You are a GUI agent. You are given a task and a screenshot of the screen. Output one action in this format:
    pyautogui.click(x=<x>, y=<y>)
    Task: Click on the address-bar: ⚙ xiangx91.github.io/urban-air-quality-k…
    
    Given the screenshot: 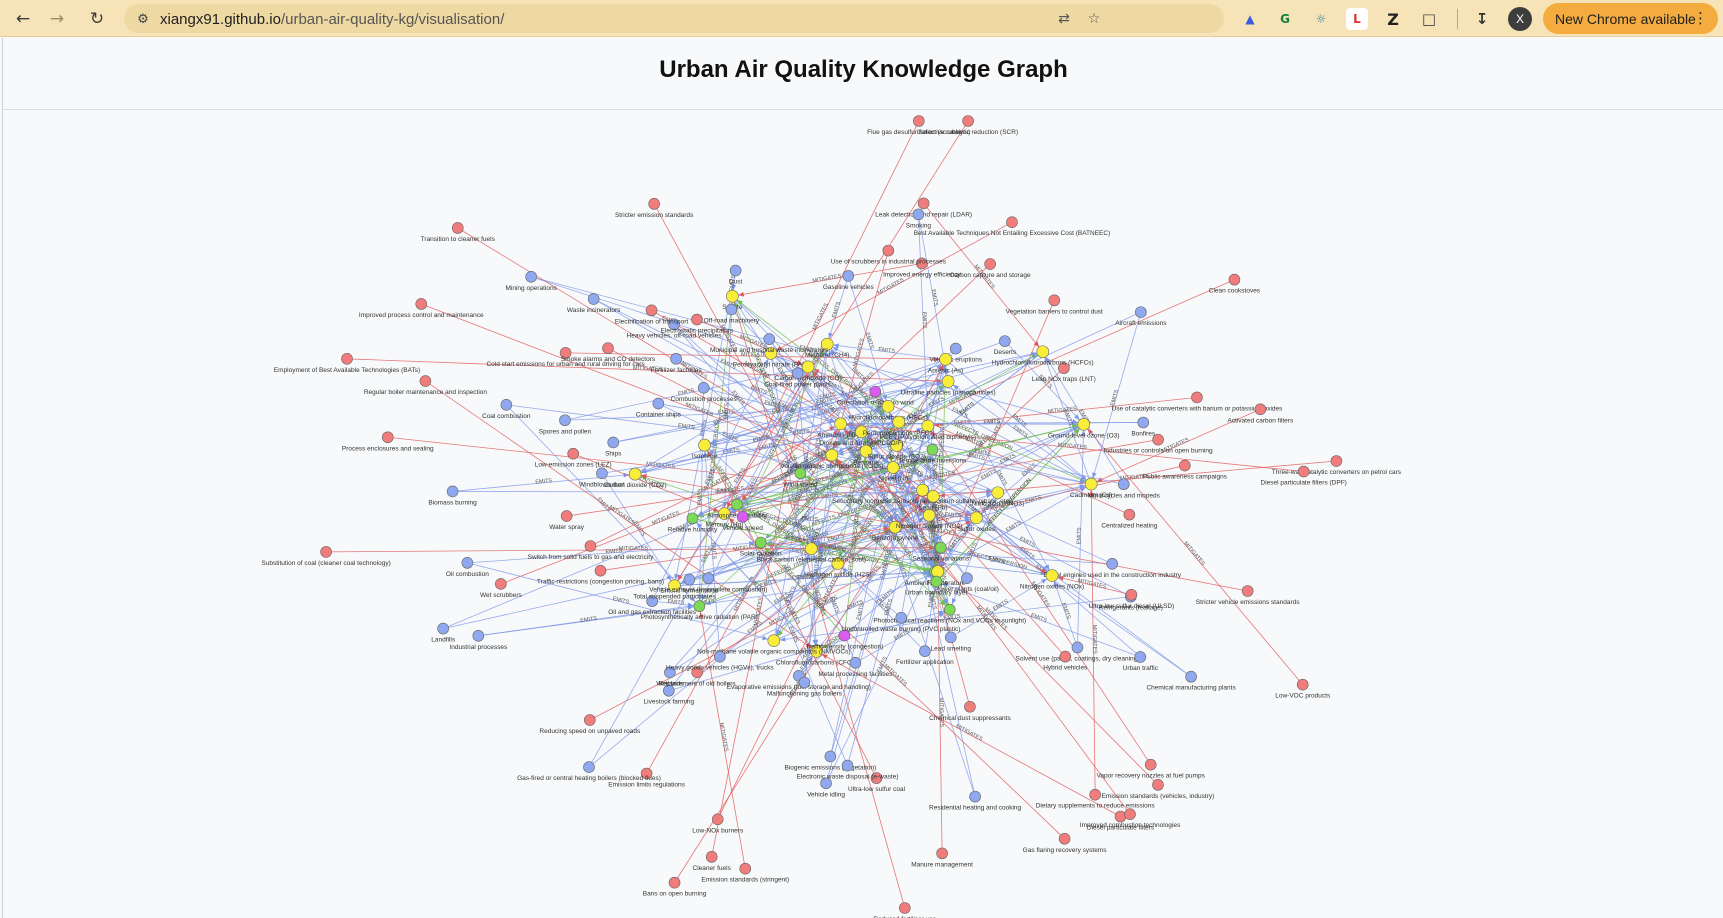 What is the action you would take?
    pyautogui.click(x=674, y=18)
    